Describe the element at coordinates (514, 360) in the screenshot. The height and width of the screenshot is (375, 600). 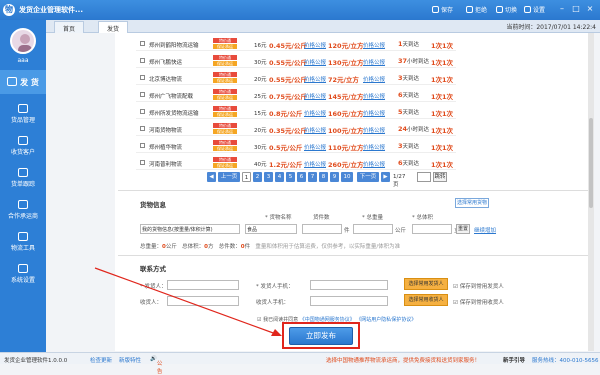
I see `newbie-guide-link: 新手引导` at that location.